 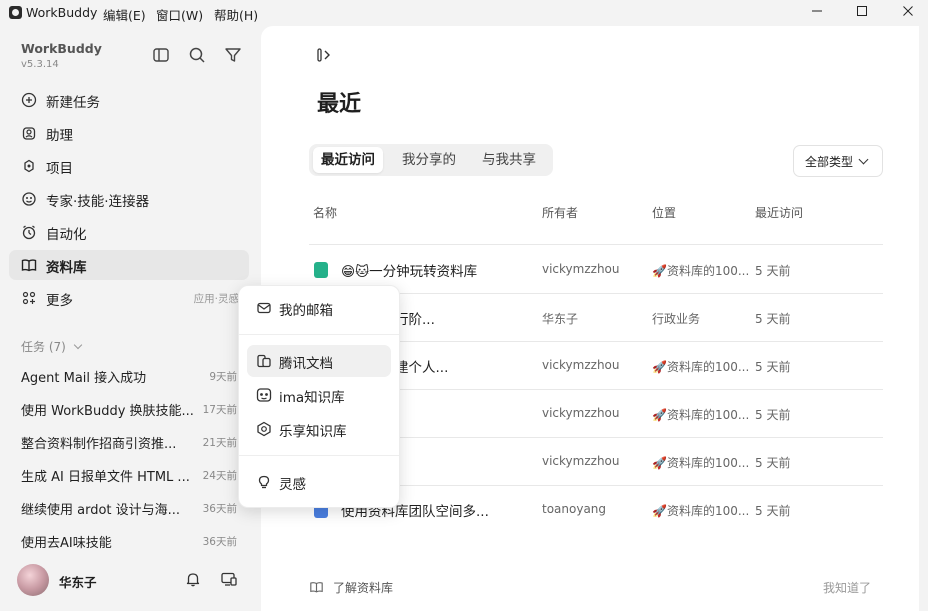 I want to click on file-owner: 华东子, so click(x=560, y=319).